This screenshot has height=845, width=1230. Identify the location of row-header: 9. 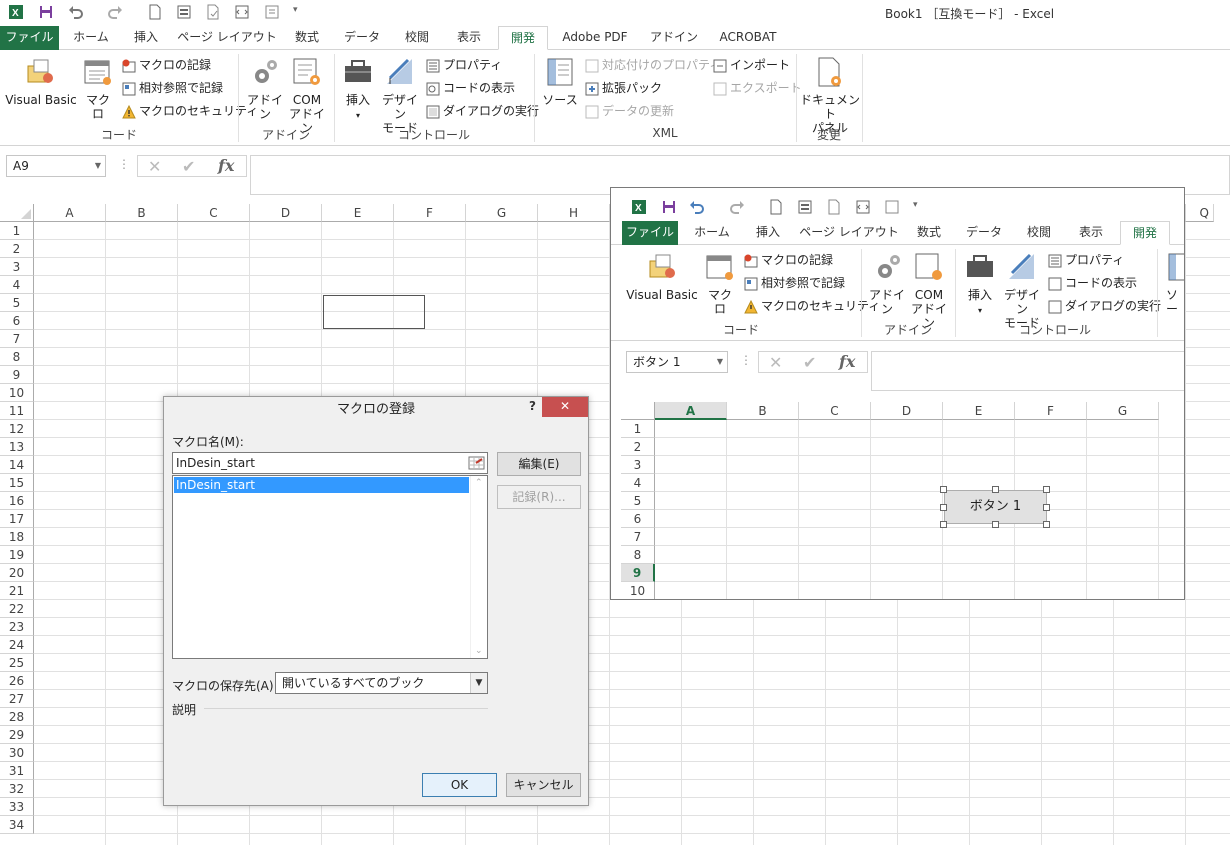
(17, 375).